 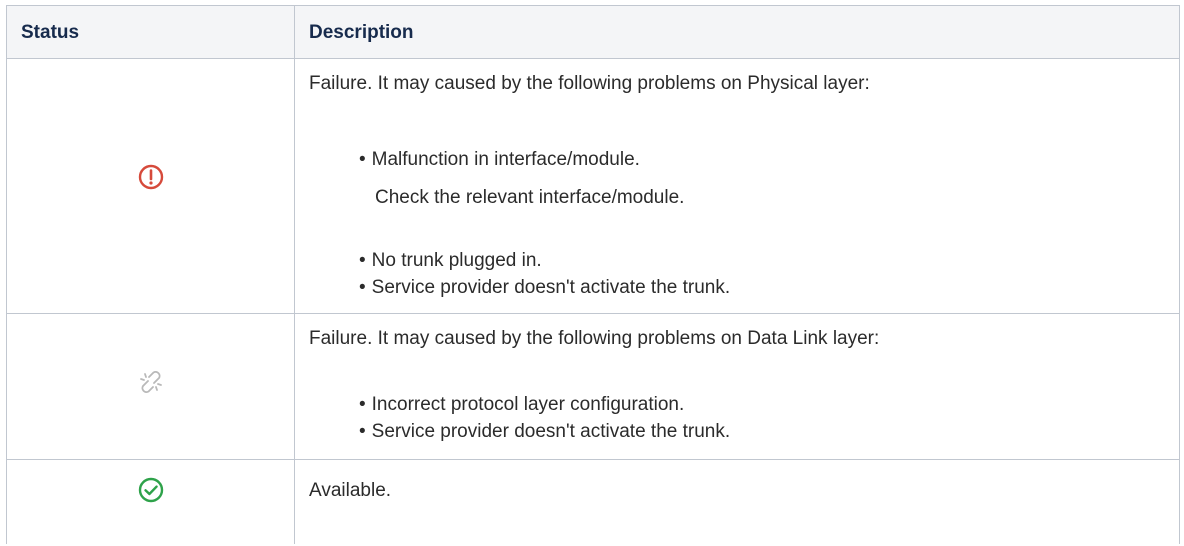 I want to click on alert-circle-icon, so click(x=151, y=177).